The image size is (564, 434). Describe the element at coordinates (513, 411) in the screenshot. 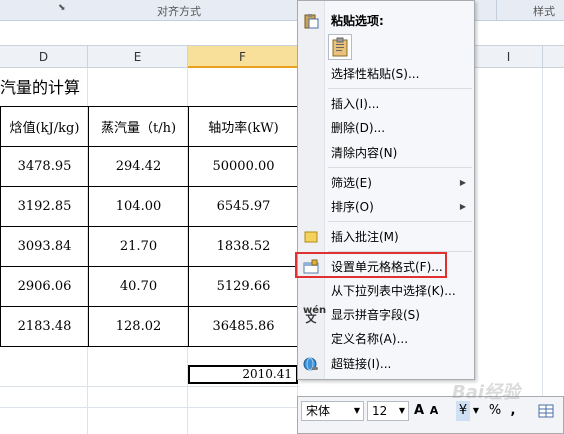

I see `comma-style-button: ,` at that location.